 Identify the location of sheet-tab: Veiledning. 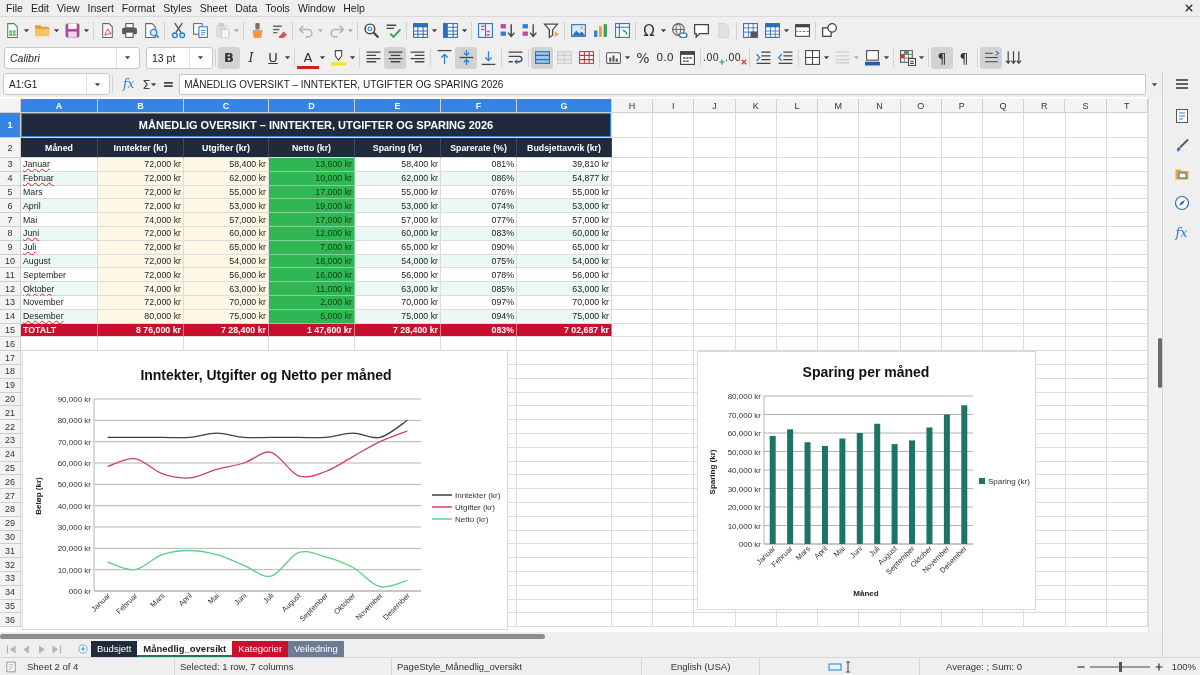
(316, 649).